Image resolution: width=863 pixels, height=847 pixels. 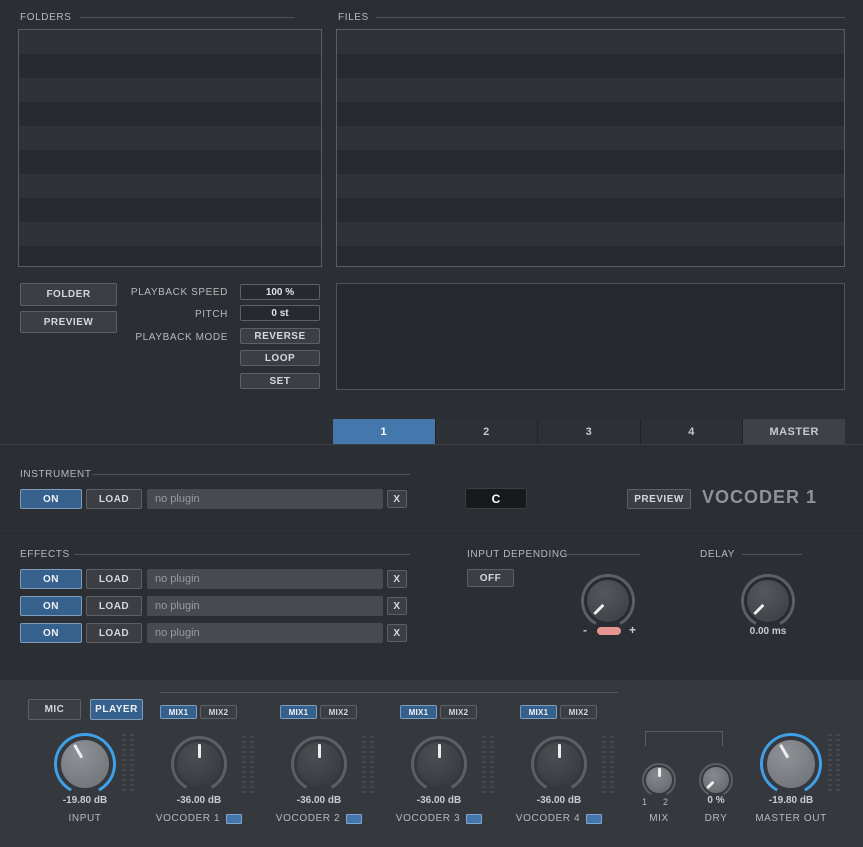 I want to click on channel-label-text: INPUT, so click(x=85, y=818).